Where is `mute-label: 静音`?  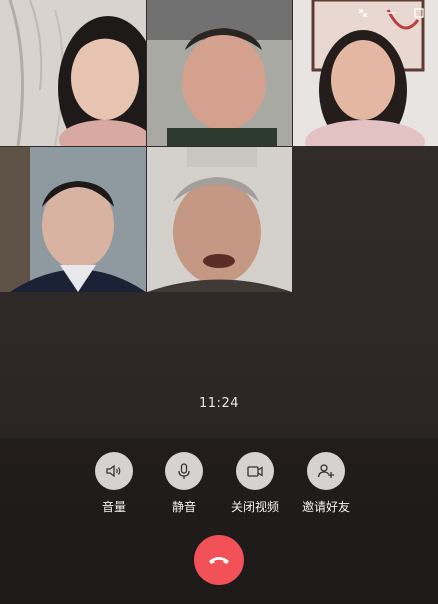 mute-label: 静音 is located at coordinates (183, 507).